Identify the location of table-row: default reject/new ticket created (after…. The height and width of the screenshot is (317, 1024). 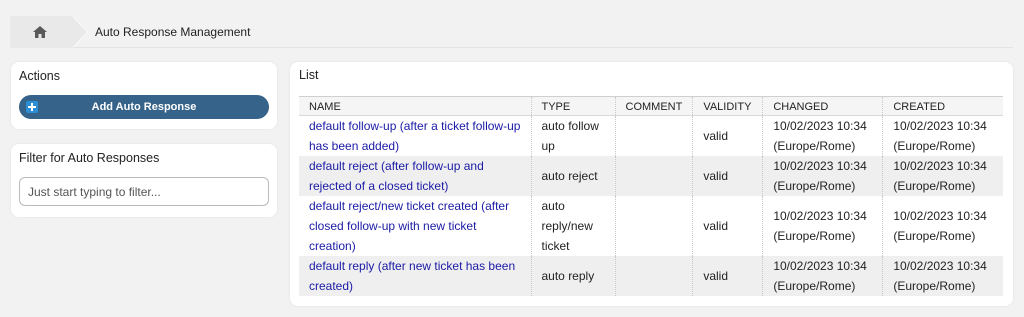
(651, 226).